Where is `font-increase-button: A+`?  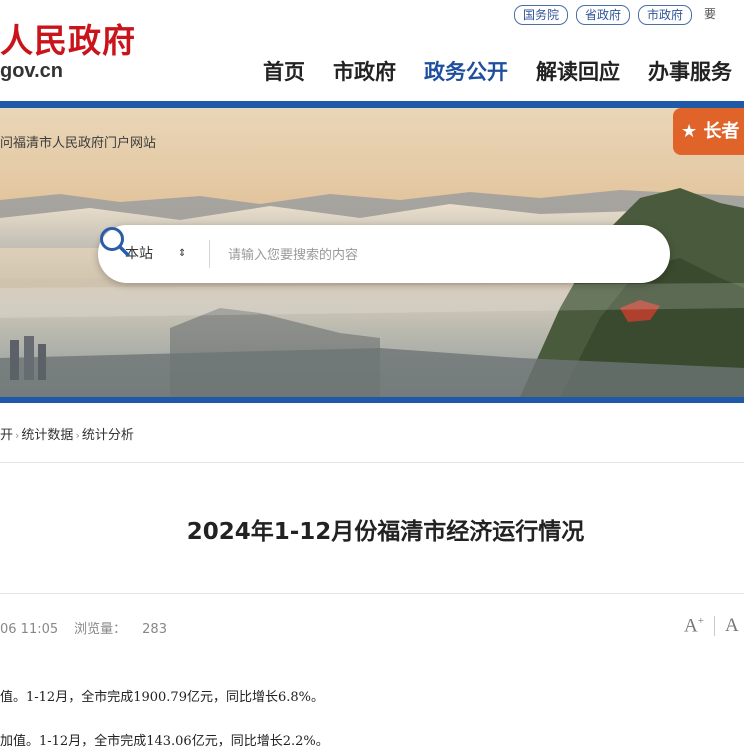
font-increase-button: A+ is located at coordinates (694, 626).